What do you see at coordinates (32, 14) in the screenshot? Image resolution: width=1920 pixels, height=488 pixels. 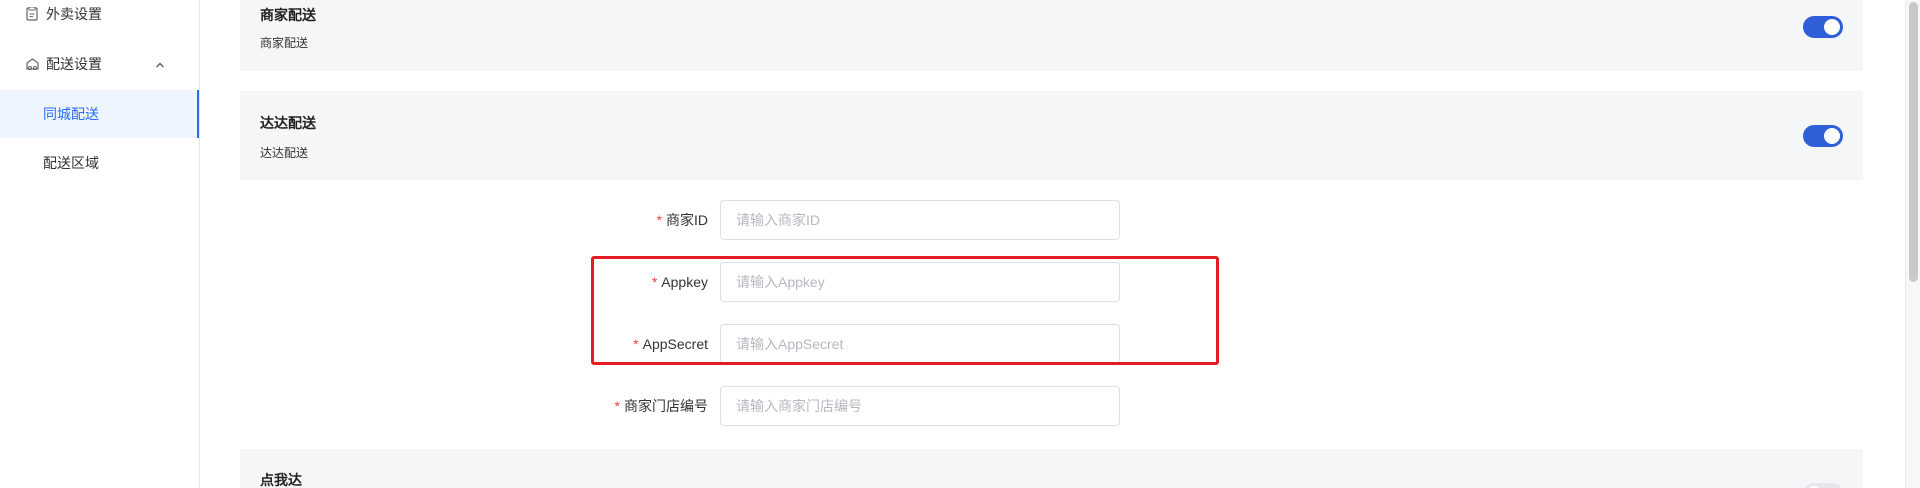 I see `document-icon` at bounding box center [32, 14].